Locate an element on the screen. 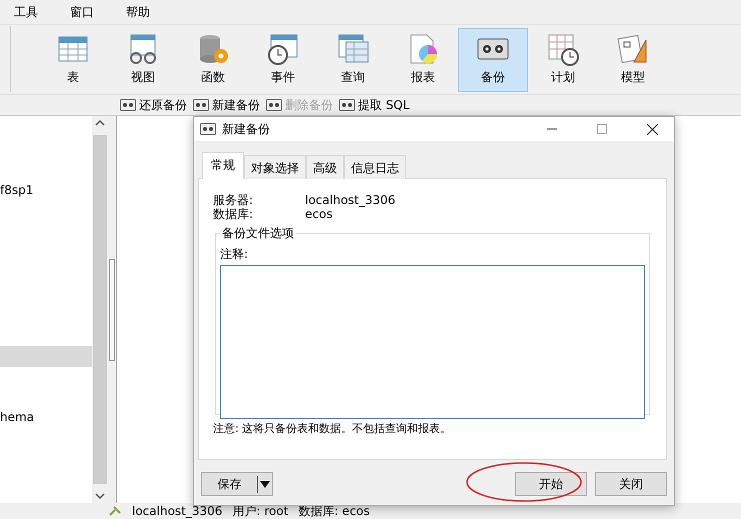 This screenshot has height=519, width=741. action-button: 还原备份 is located at coordinates (153, 105).